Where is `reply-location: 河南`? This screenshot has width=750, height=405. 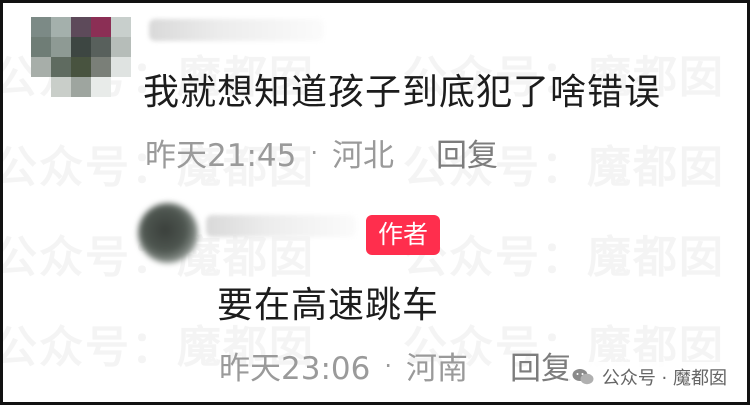
reply-location: 河南 is located at coordinates (436, 369).